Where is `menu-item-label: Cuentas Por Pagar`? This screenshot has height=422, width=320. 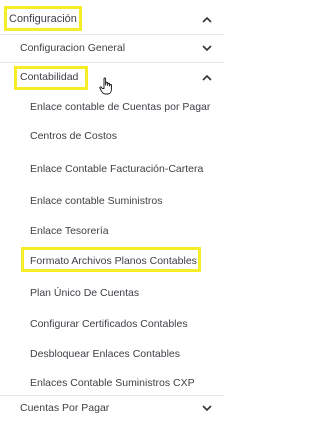 menu-item-label: Cuentas Por Pagar is located at coordinates (65, 408).